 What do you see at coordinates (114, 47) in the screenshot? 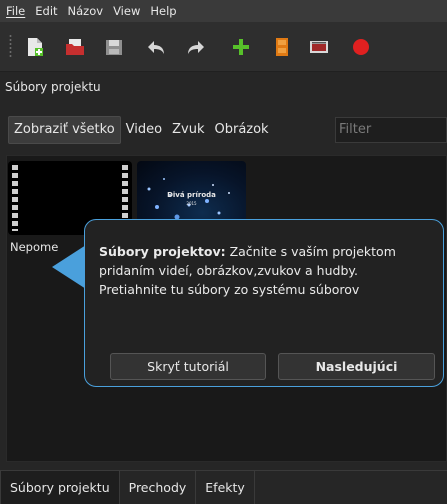
I see `save-project-icon` at bounding box center [114, 47].